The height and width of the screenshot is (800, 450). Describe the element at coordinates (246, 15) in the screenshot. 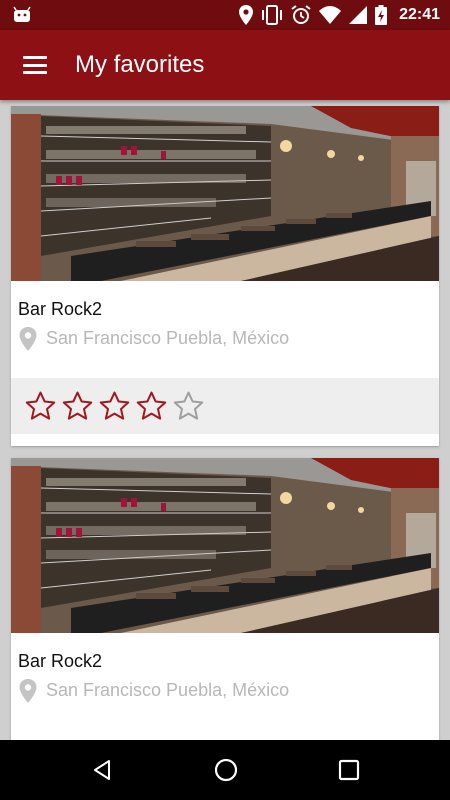

I see `location-icon` at that location.